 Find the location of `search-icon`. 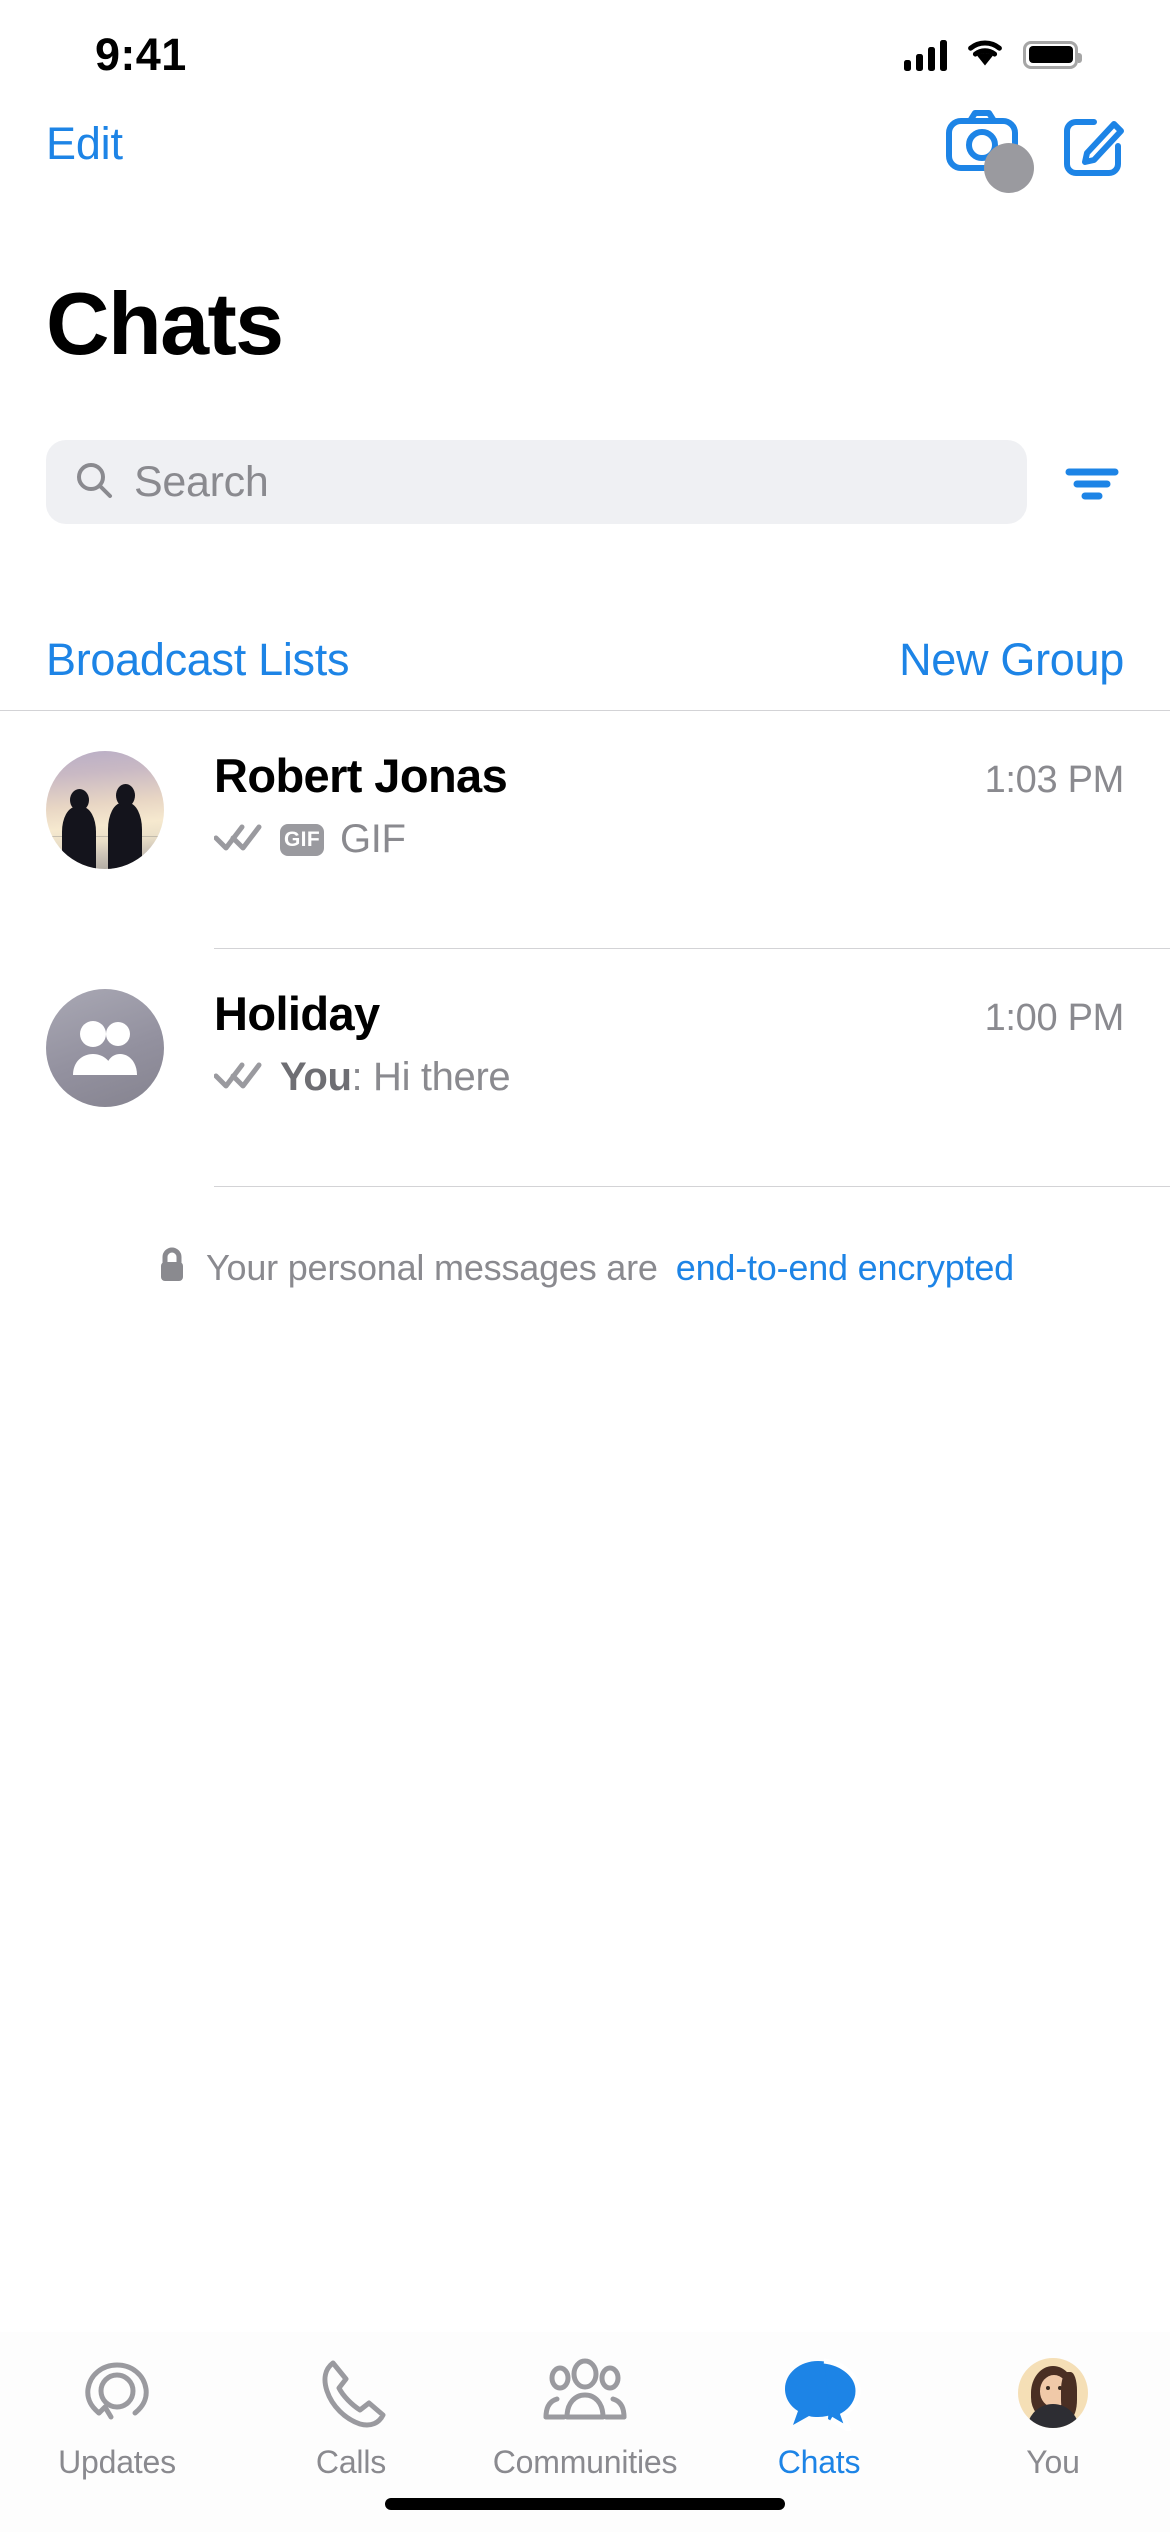

search-icon is located at coordinates (94, 482).